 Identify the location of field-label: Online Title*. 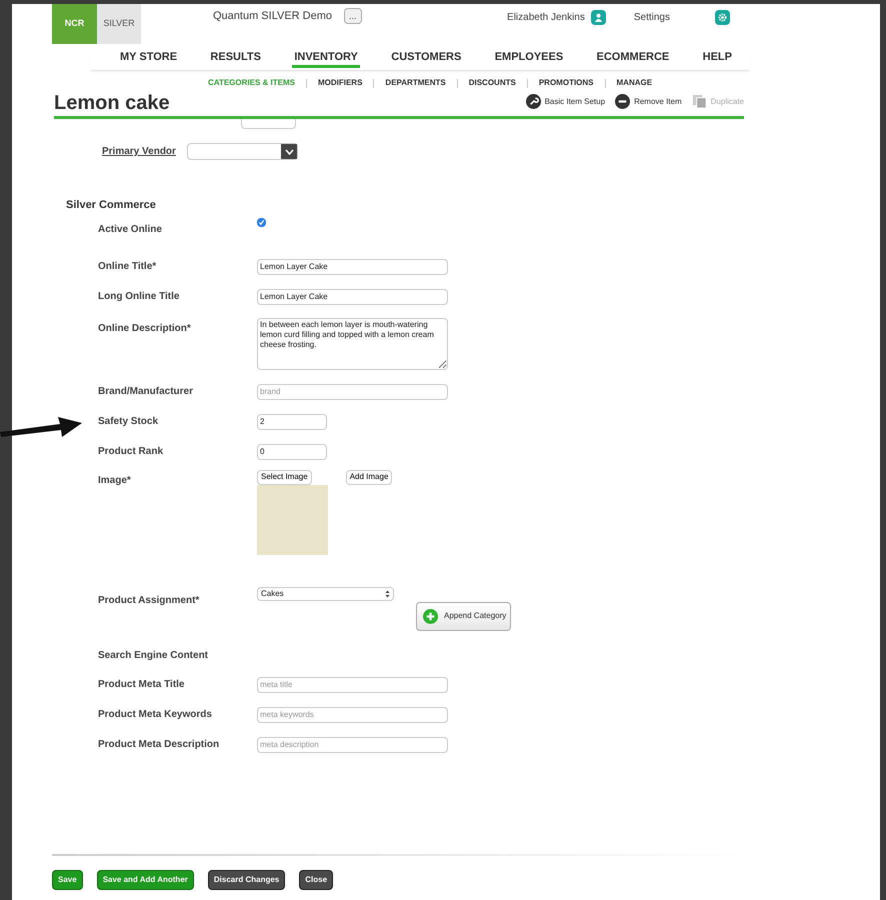
(128, 267).